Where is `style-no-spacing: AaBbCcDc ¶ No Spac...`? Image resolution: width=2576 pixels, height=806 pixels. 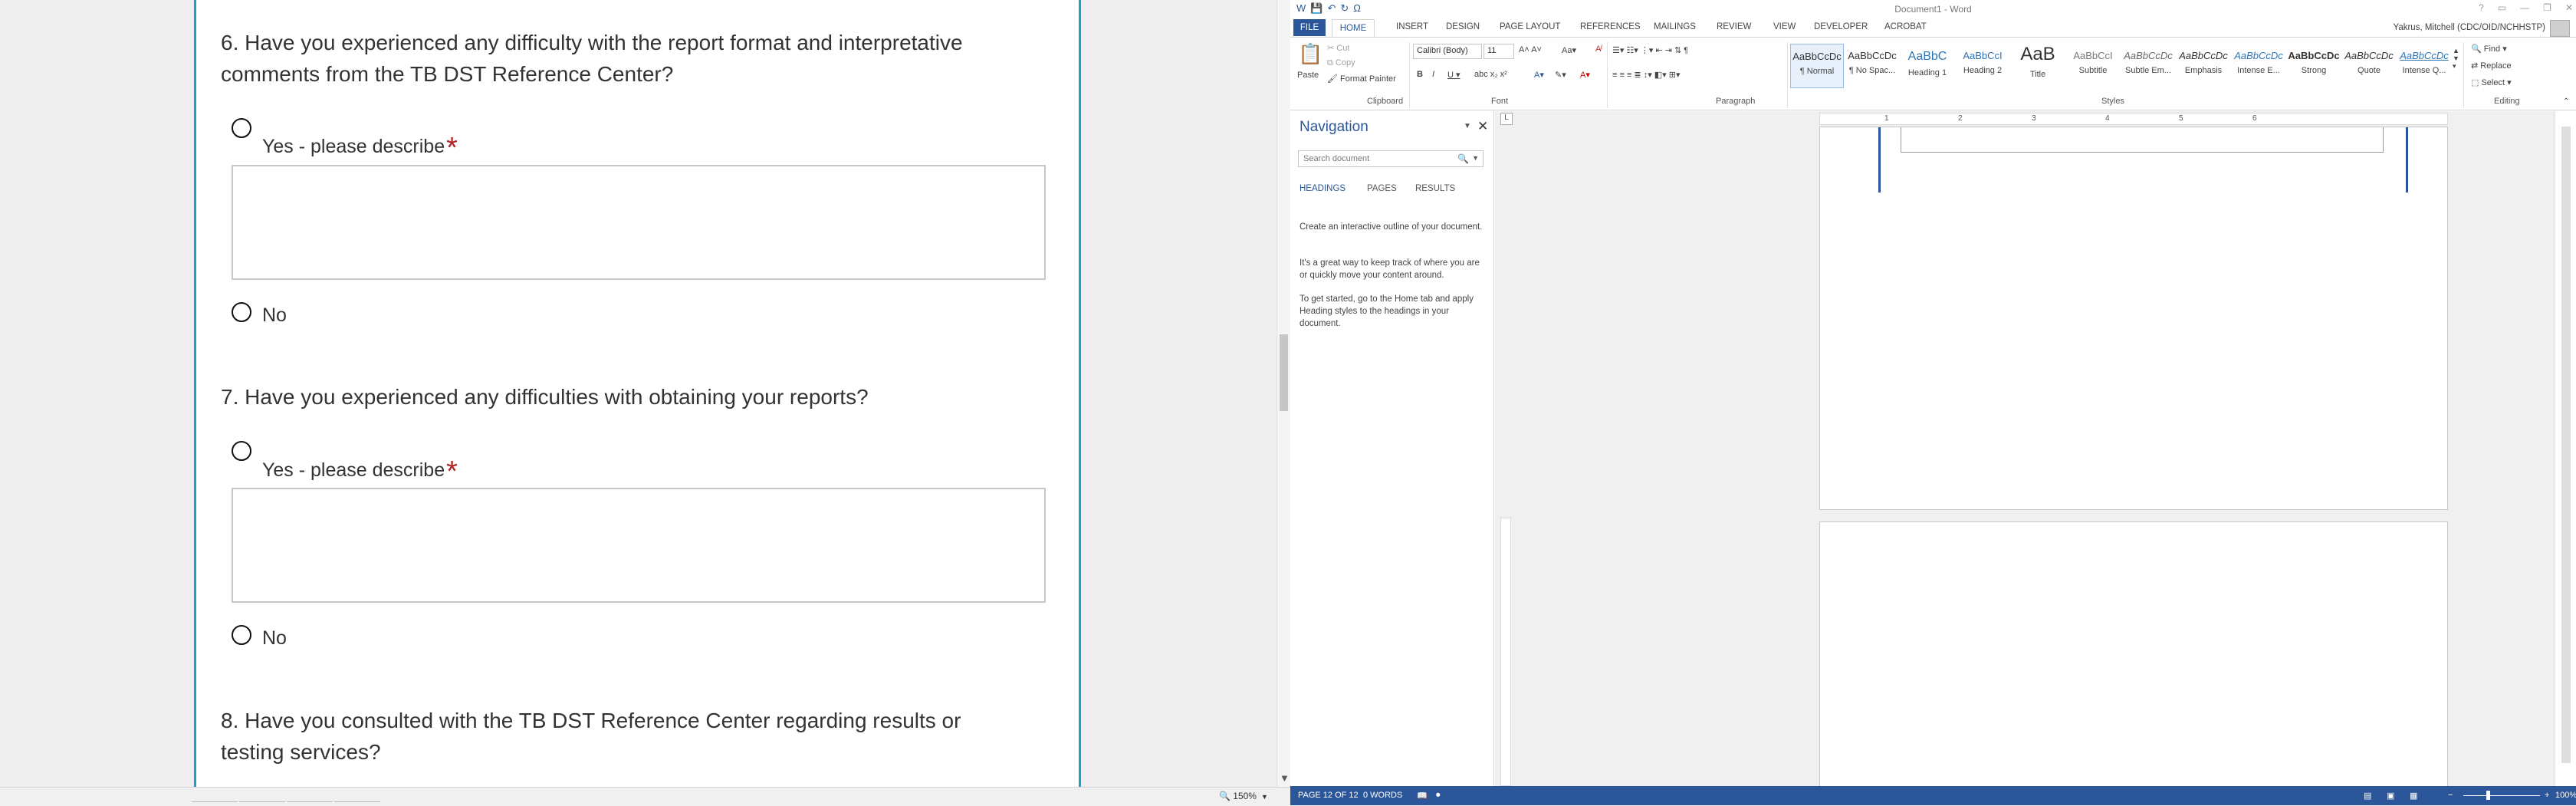 style-no-spacing: AaBbCcDc ¶ No Spac... is located at coordinates (1872, 66).